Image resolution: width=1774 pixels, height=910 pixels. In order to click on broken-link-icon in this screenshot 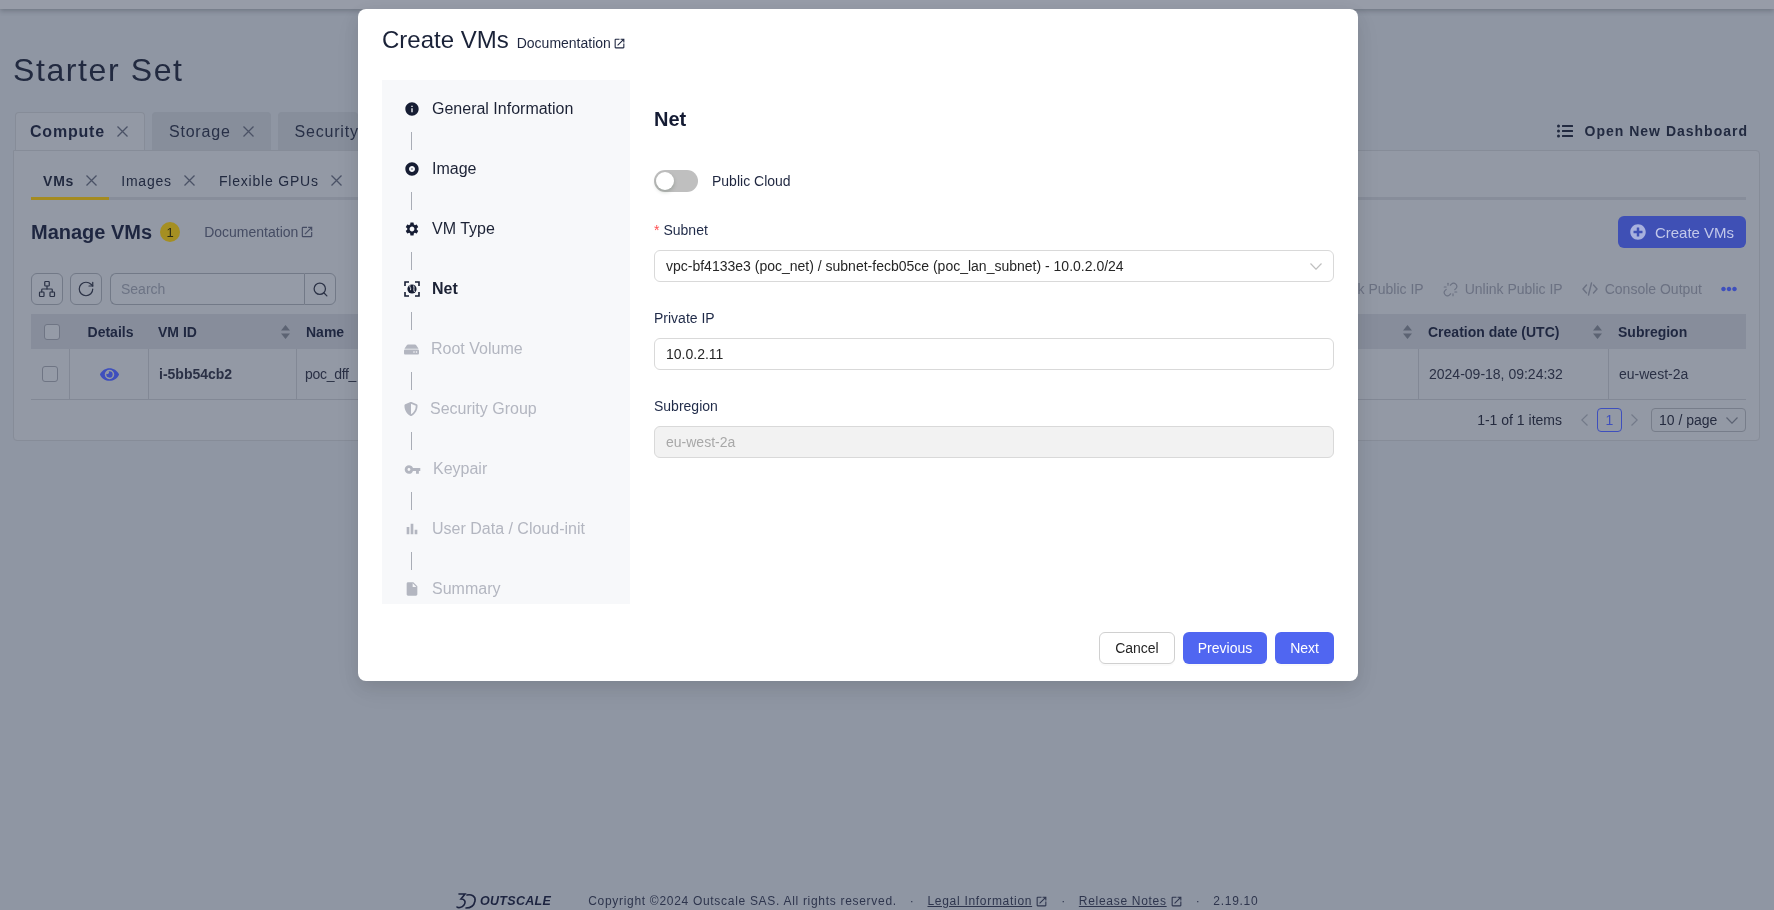, I will do `click(1450, 289)`.